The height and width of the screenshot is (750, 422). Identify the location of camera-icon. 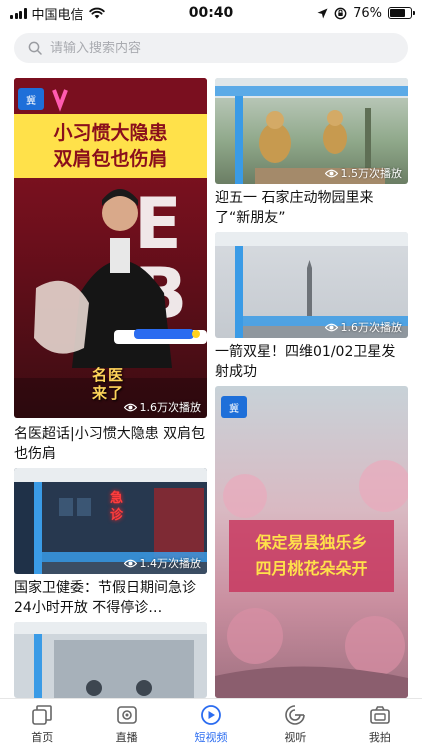
(380, 715).